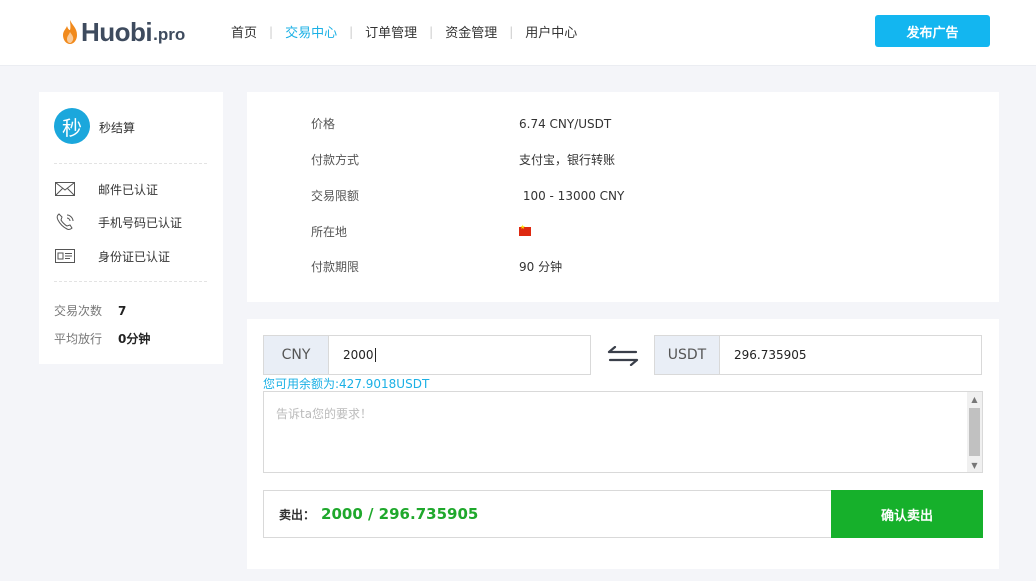 The height and width of the screenshot is (581, 1036). What do you see at coordinates (541, 267) in the screenshot?
I see `info-value: 90 分钟` at bounding box center [541, 267].